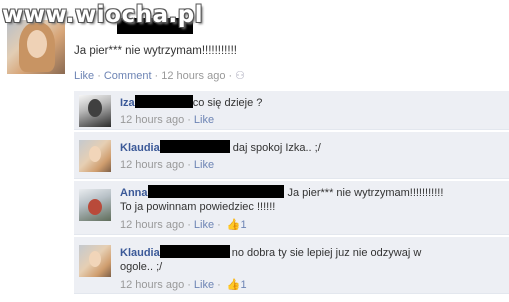 This screenshot has height=302, width=509. I want to click on friends-icon: ⚇, so click(240, 76).